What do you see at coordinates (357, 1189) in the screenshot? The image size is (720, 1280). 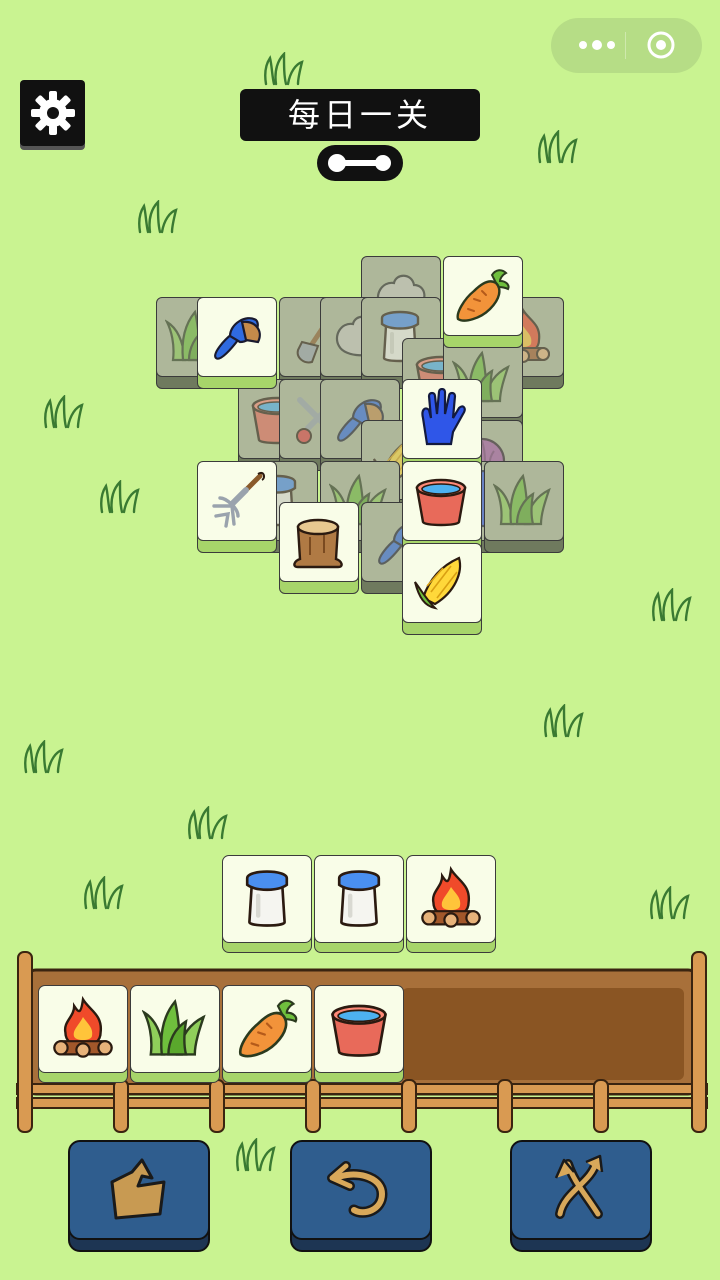 I see `undo-icon` at bounding box center [357, 1189].